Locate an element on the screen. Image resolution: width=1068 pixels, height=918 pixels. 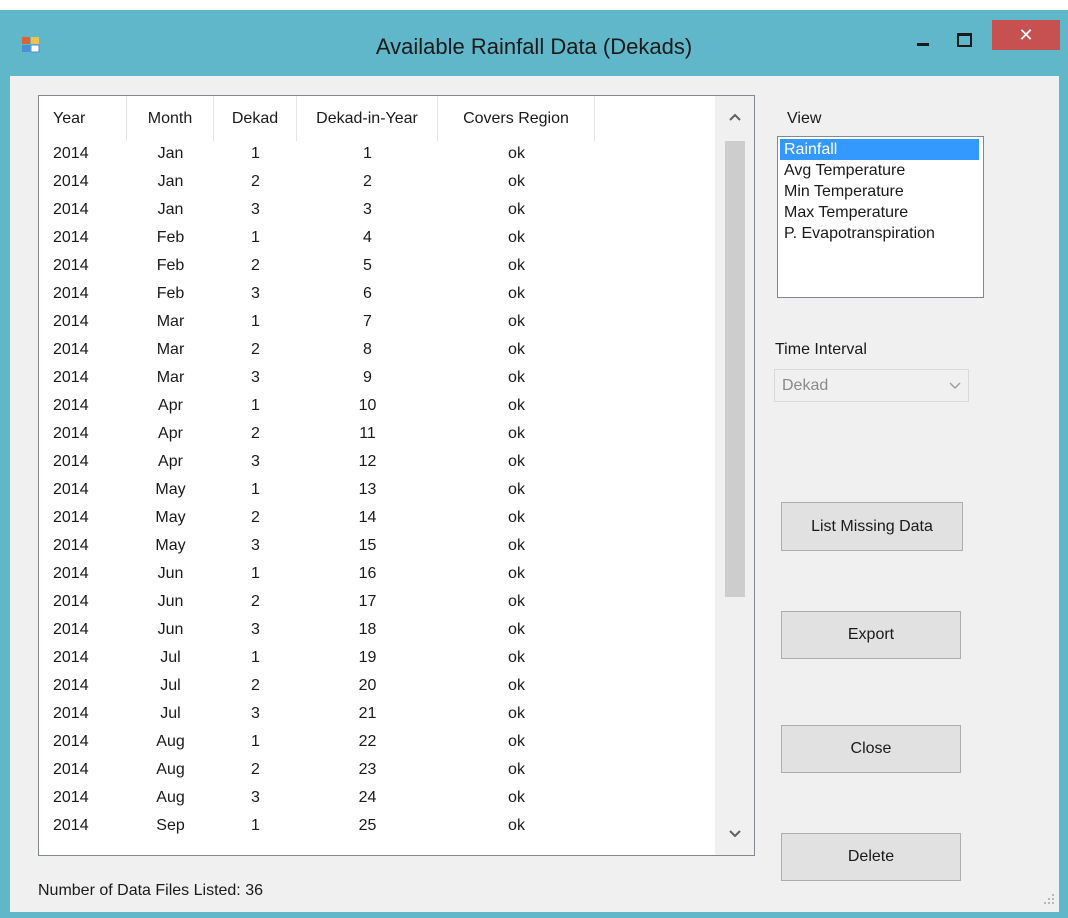
scroll-up-icon is located at coordinates (734, 117).